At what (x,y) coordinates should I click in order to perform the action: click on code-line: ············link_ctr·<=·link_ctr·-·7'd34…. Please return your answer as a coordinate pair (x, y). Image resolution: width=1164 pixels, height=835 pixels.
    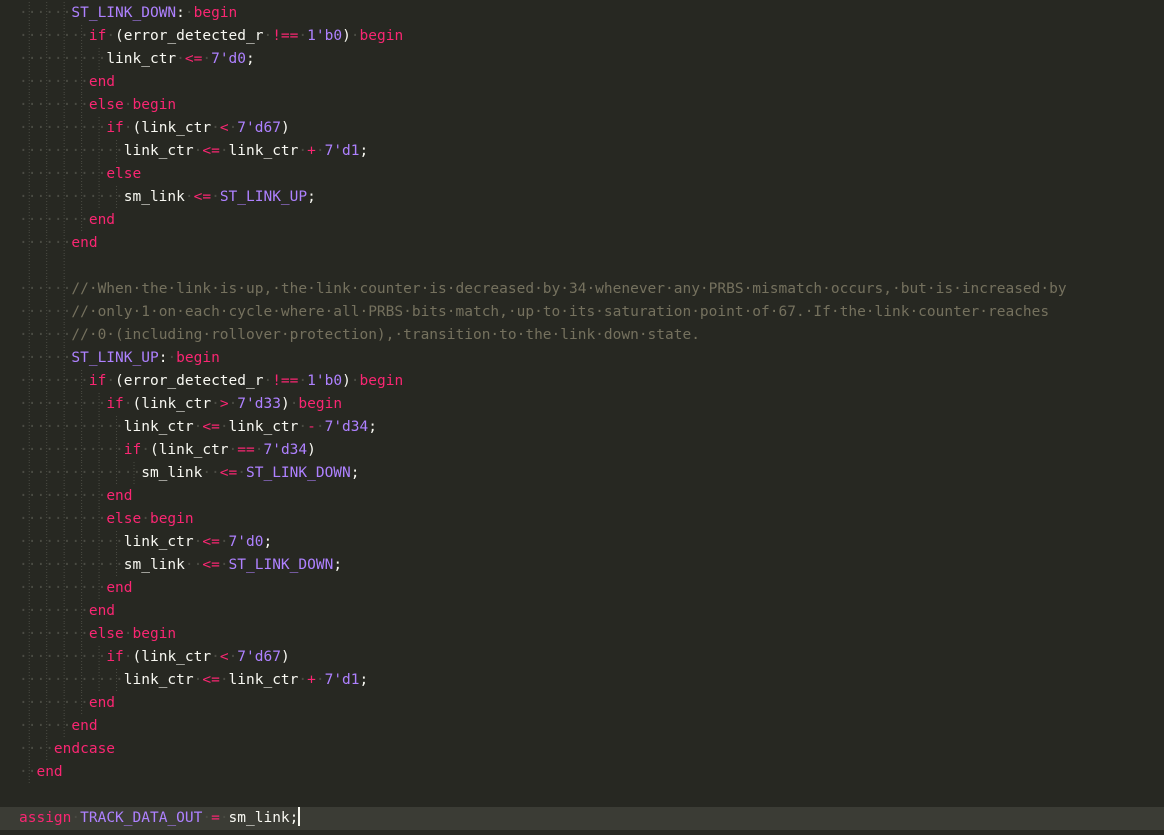
    Looking at the image, I should click on (591, 427).